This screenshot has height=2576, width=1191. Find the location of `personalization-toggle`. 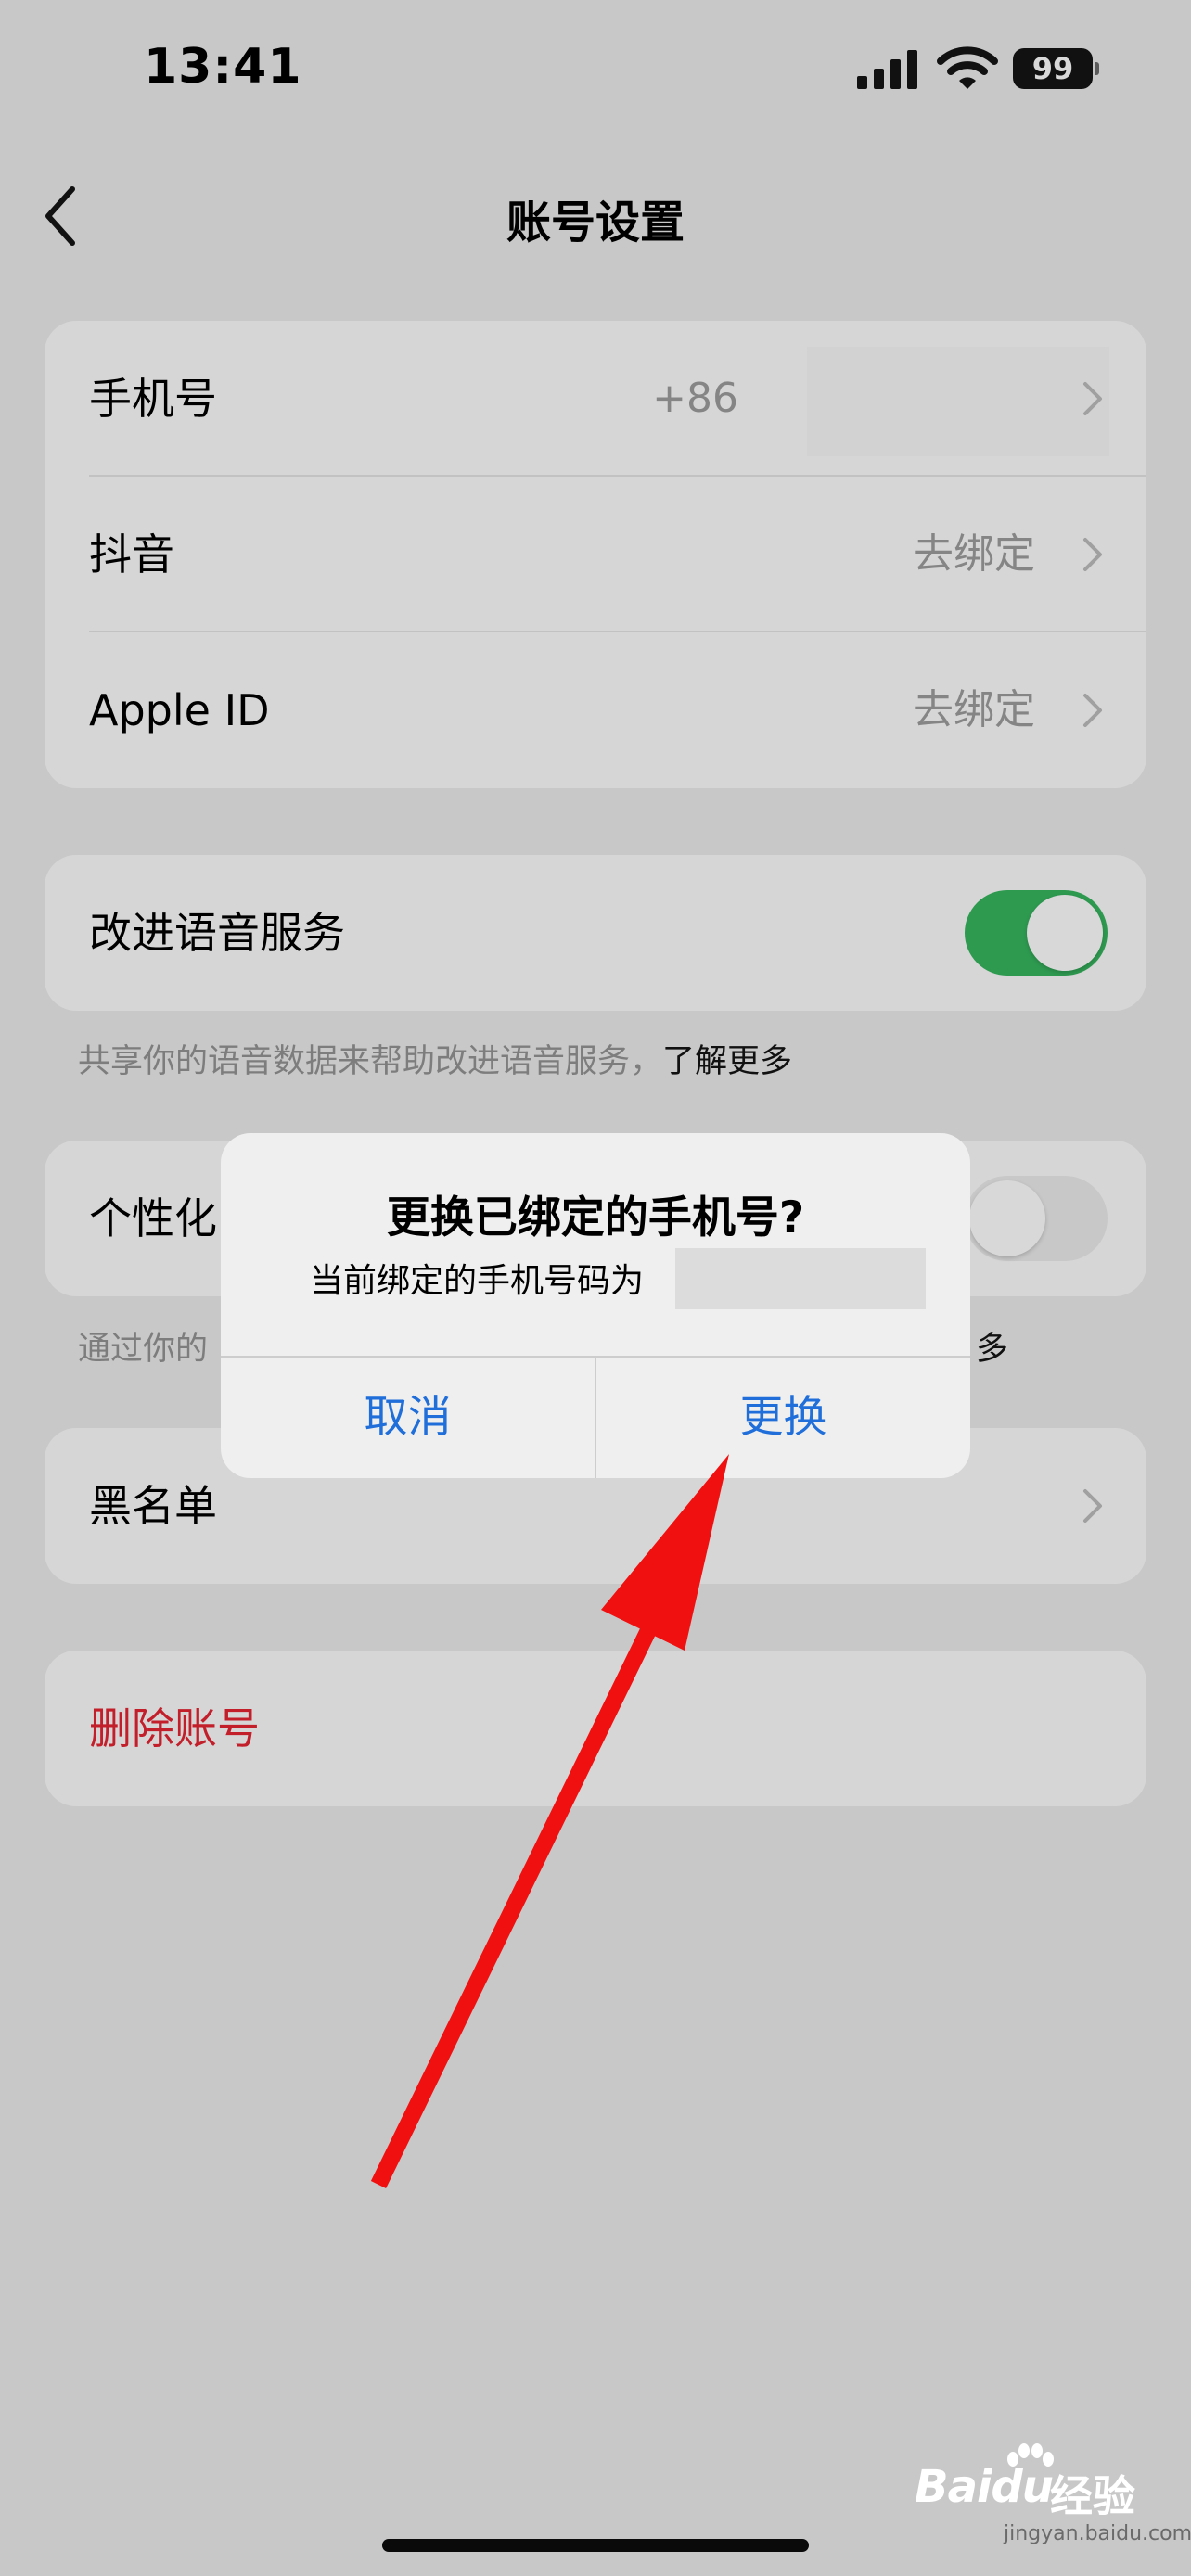

personalization-toggle is located at coordinates (1036, 1218).